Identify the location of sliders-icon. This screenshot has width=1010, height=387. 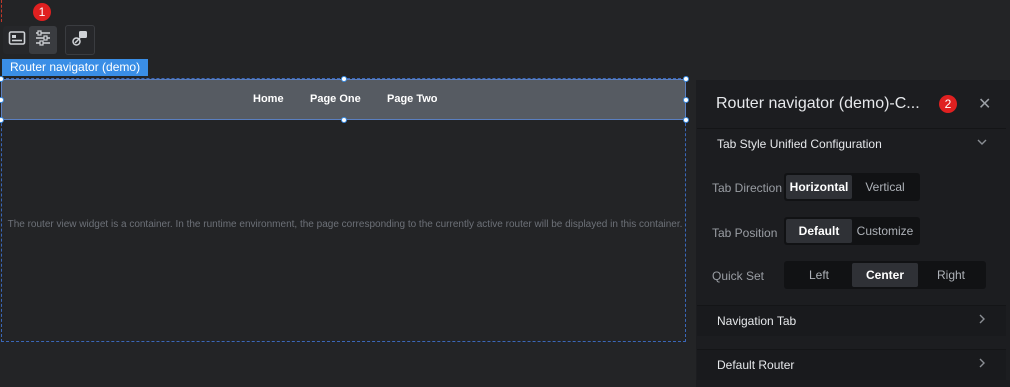
(43, 40).